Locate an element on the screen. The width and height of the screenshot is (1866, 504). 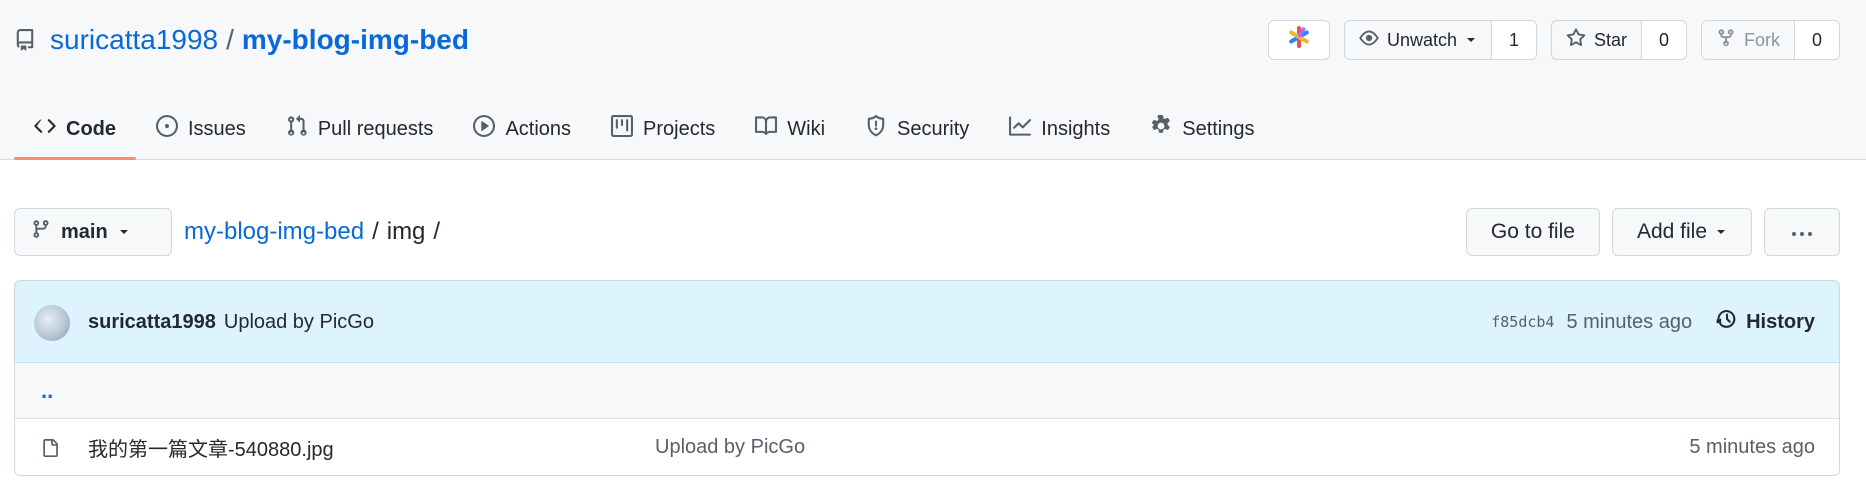
tab-wiki: Wiki is located at coordinates (790, 129).